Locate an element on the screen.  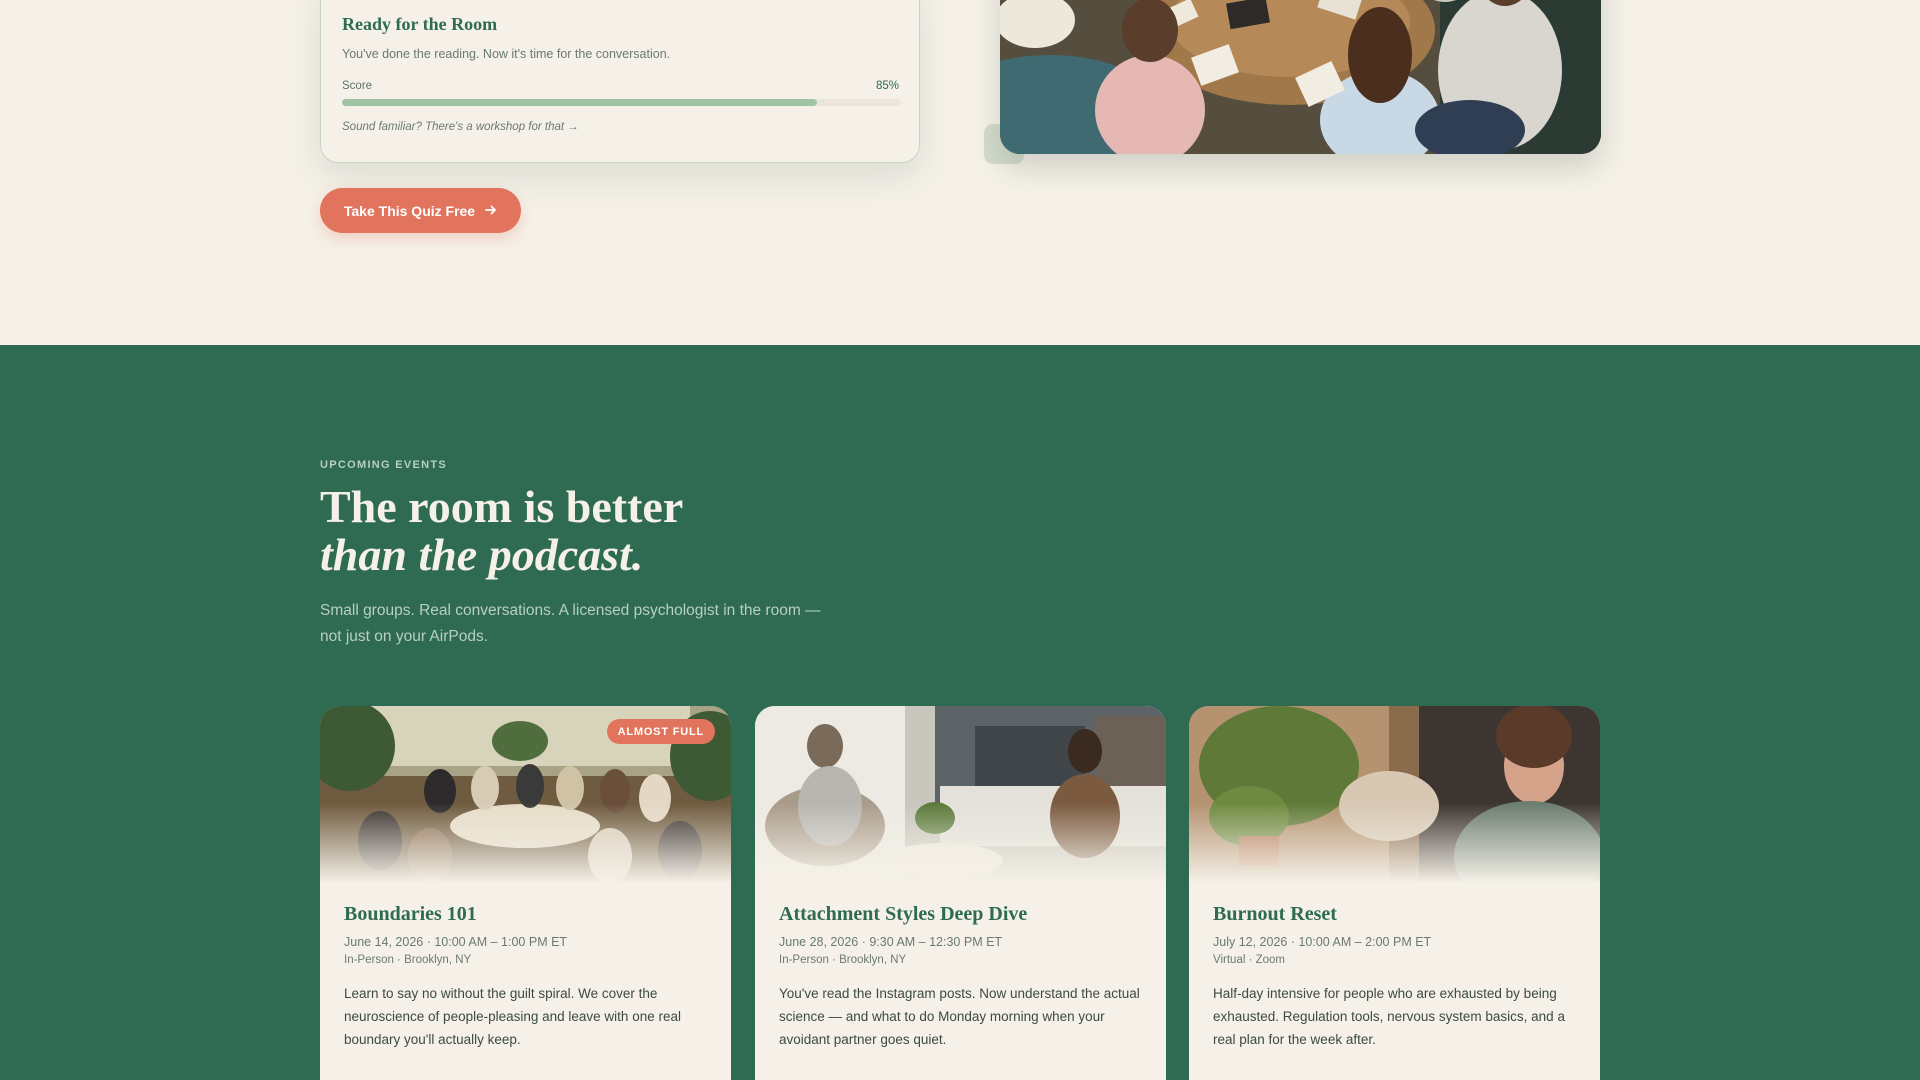
take-quiz-label: Take This Quiz Free is located at coordinates (409, 210).